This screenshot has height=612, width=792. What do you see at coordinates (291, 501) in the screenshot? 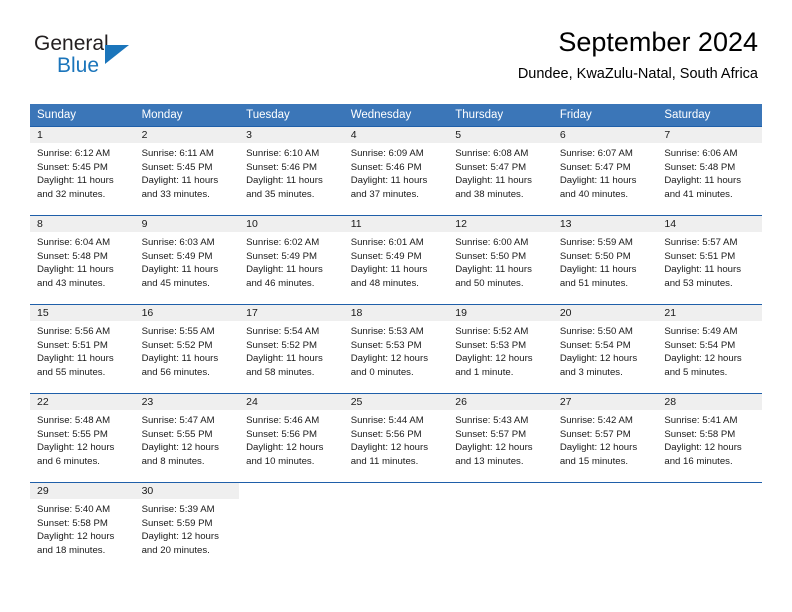
I see `day-details` at bounding box center [291, 501].